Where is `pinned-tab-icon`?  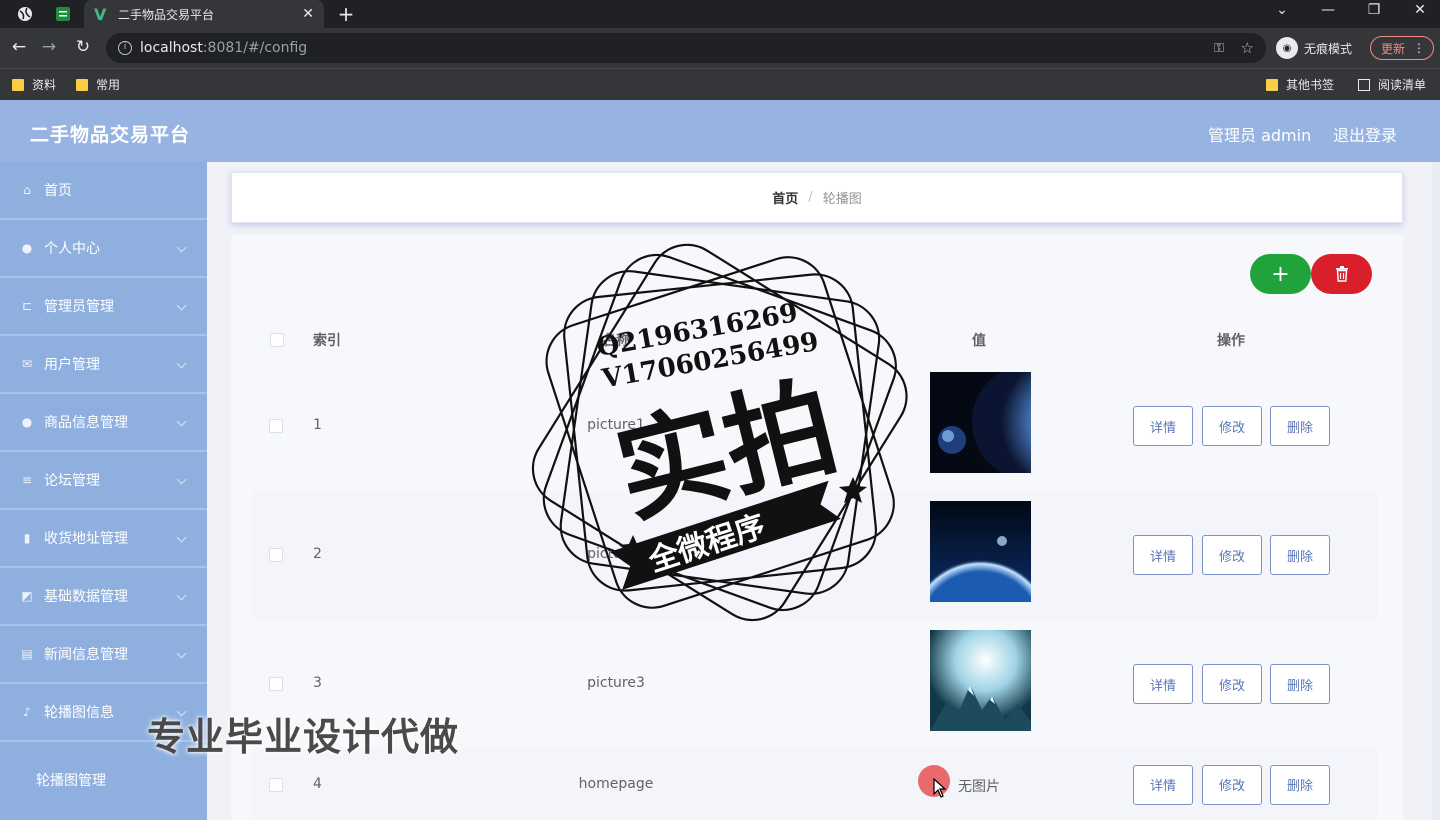 pinned-tab-icon is located at coordinates (63, 14).